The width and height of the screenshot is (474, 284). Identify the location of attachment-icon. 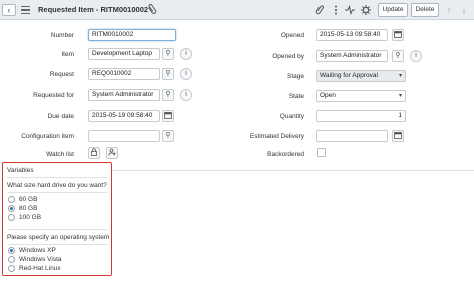
(152, 9).